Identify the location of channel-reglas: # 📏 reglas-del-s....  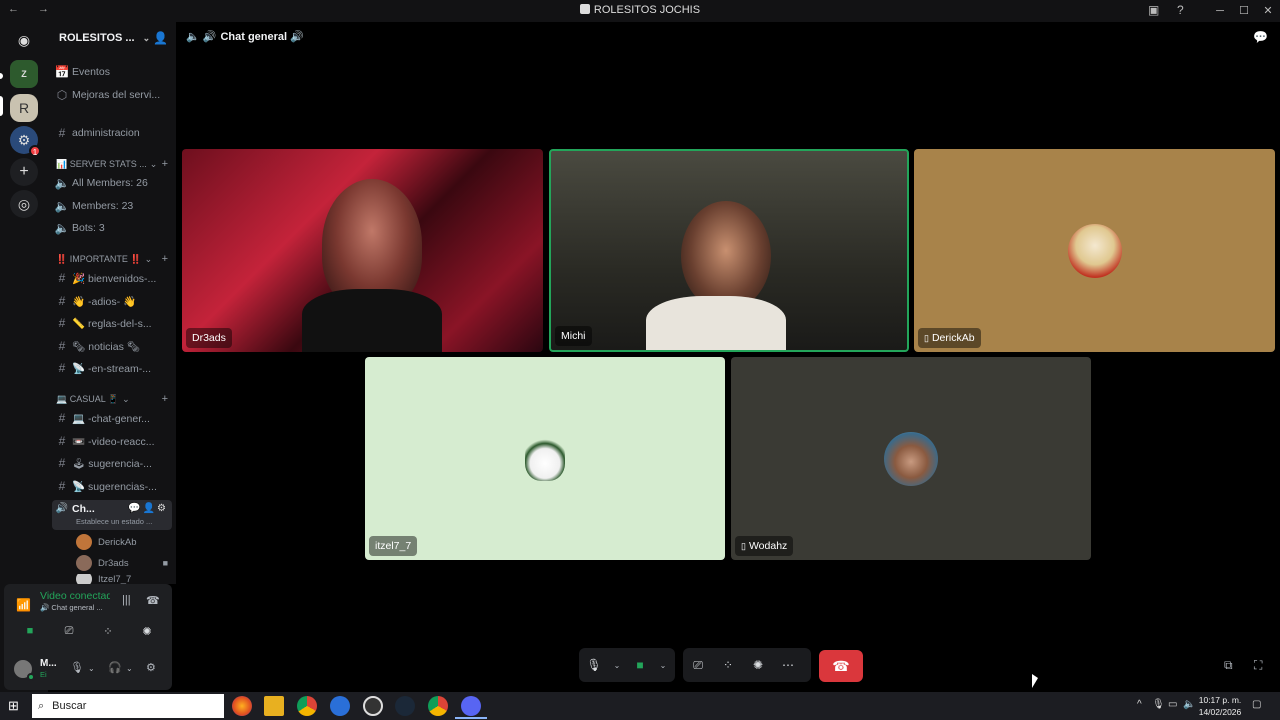
(112, 323).